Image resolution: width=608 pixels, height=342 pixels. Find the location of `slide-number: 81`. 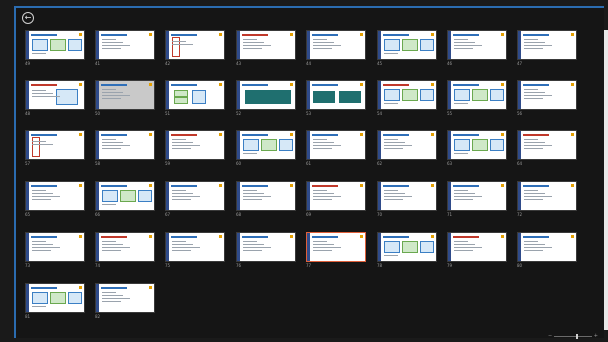

slide-number: 81 is located at coordinates (28, 316).